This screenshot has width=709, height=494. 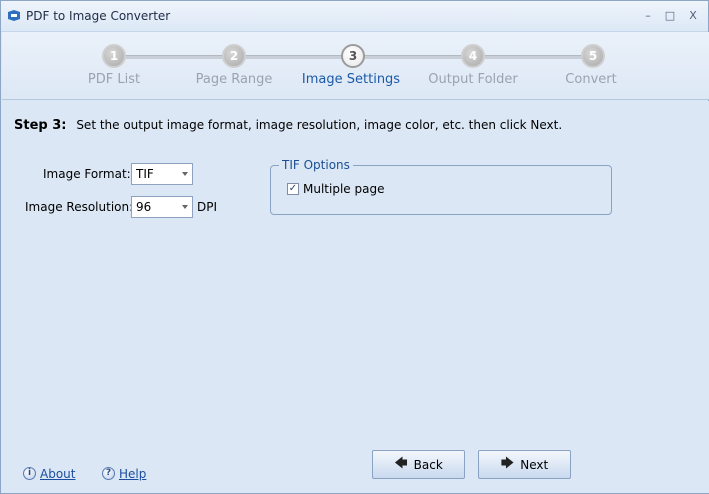 I want to click on step-5-indicator: 5, so click(x=593, y=56).